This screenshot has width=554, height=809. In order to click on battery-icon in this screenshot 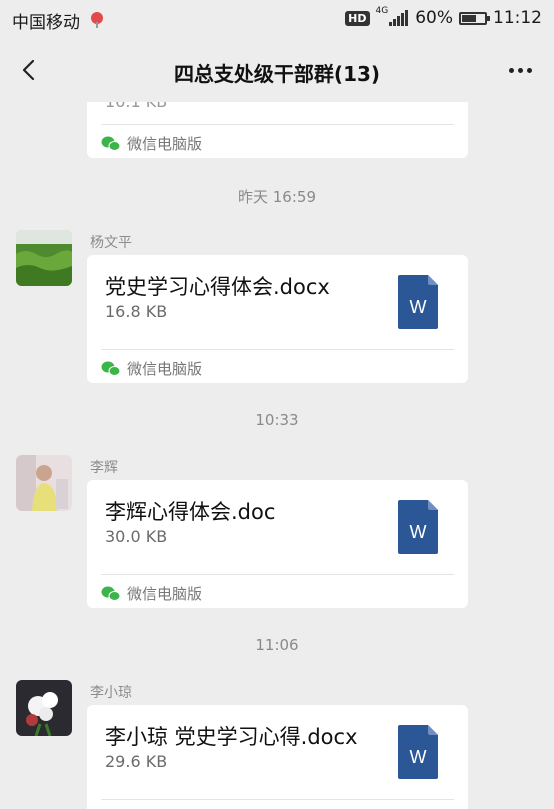, I will do `click(474, 18)`.